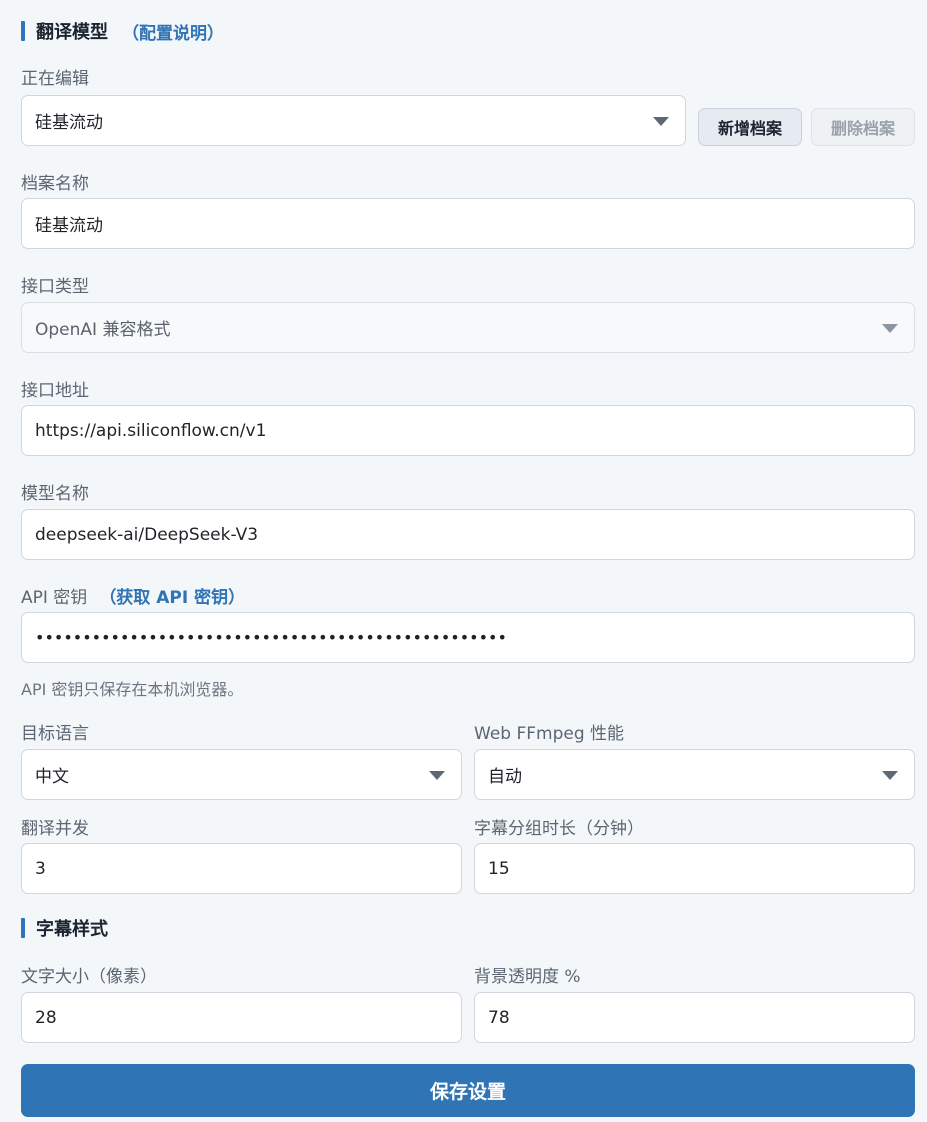 This screenshot has width=927, height=1122. What do you see at coordinates (505, 777) in the screenshot?
I see `ffmpeg-value: 自动` at bounding box center [505, 777].